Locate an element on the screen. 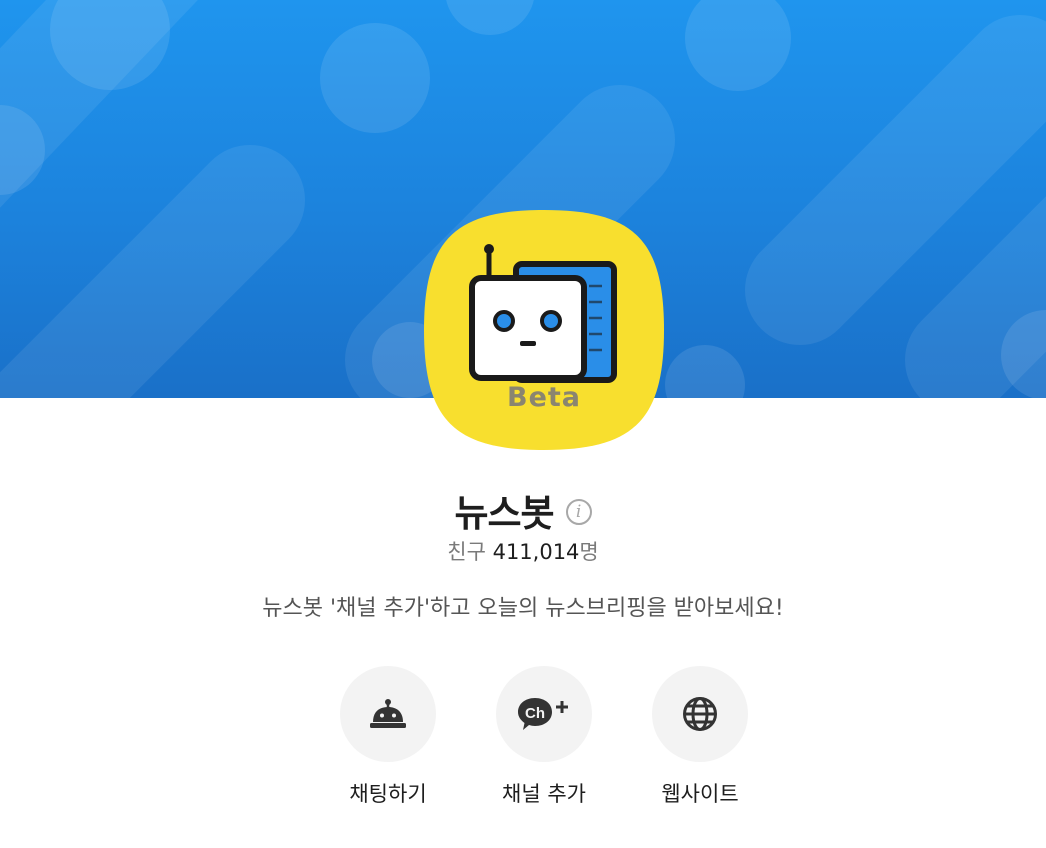  channel-add-button: Ch 채널 추가 is located at coordinates (544, 737).